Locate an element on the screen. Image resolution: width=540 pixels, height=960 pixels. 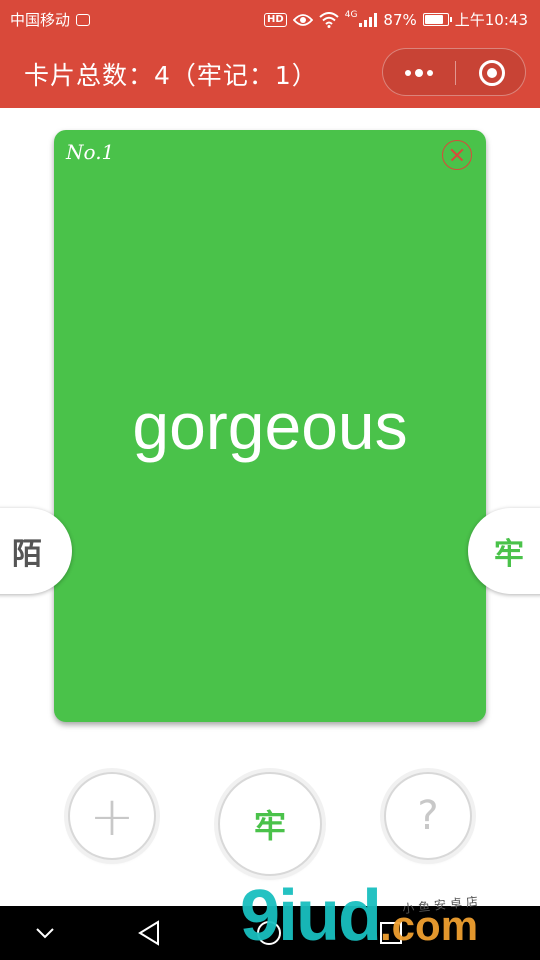
network-type: 4G is located at coordinates (351, 14).